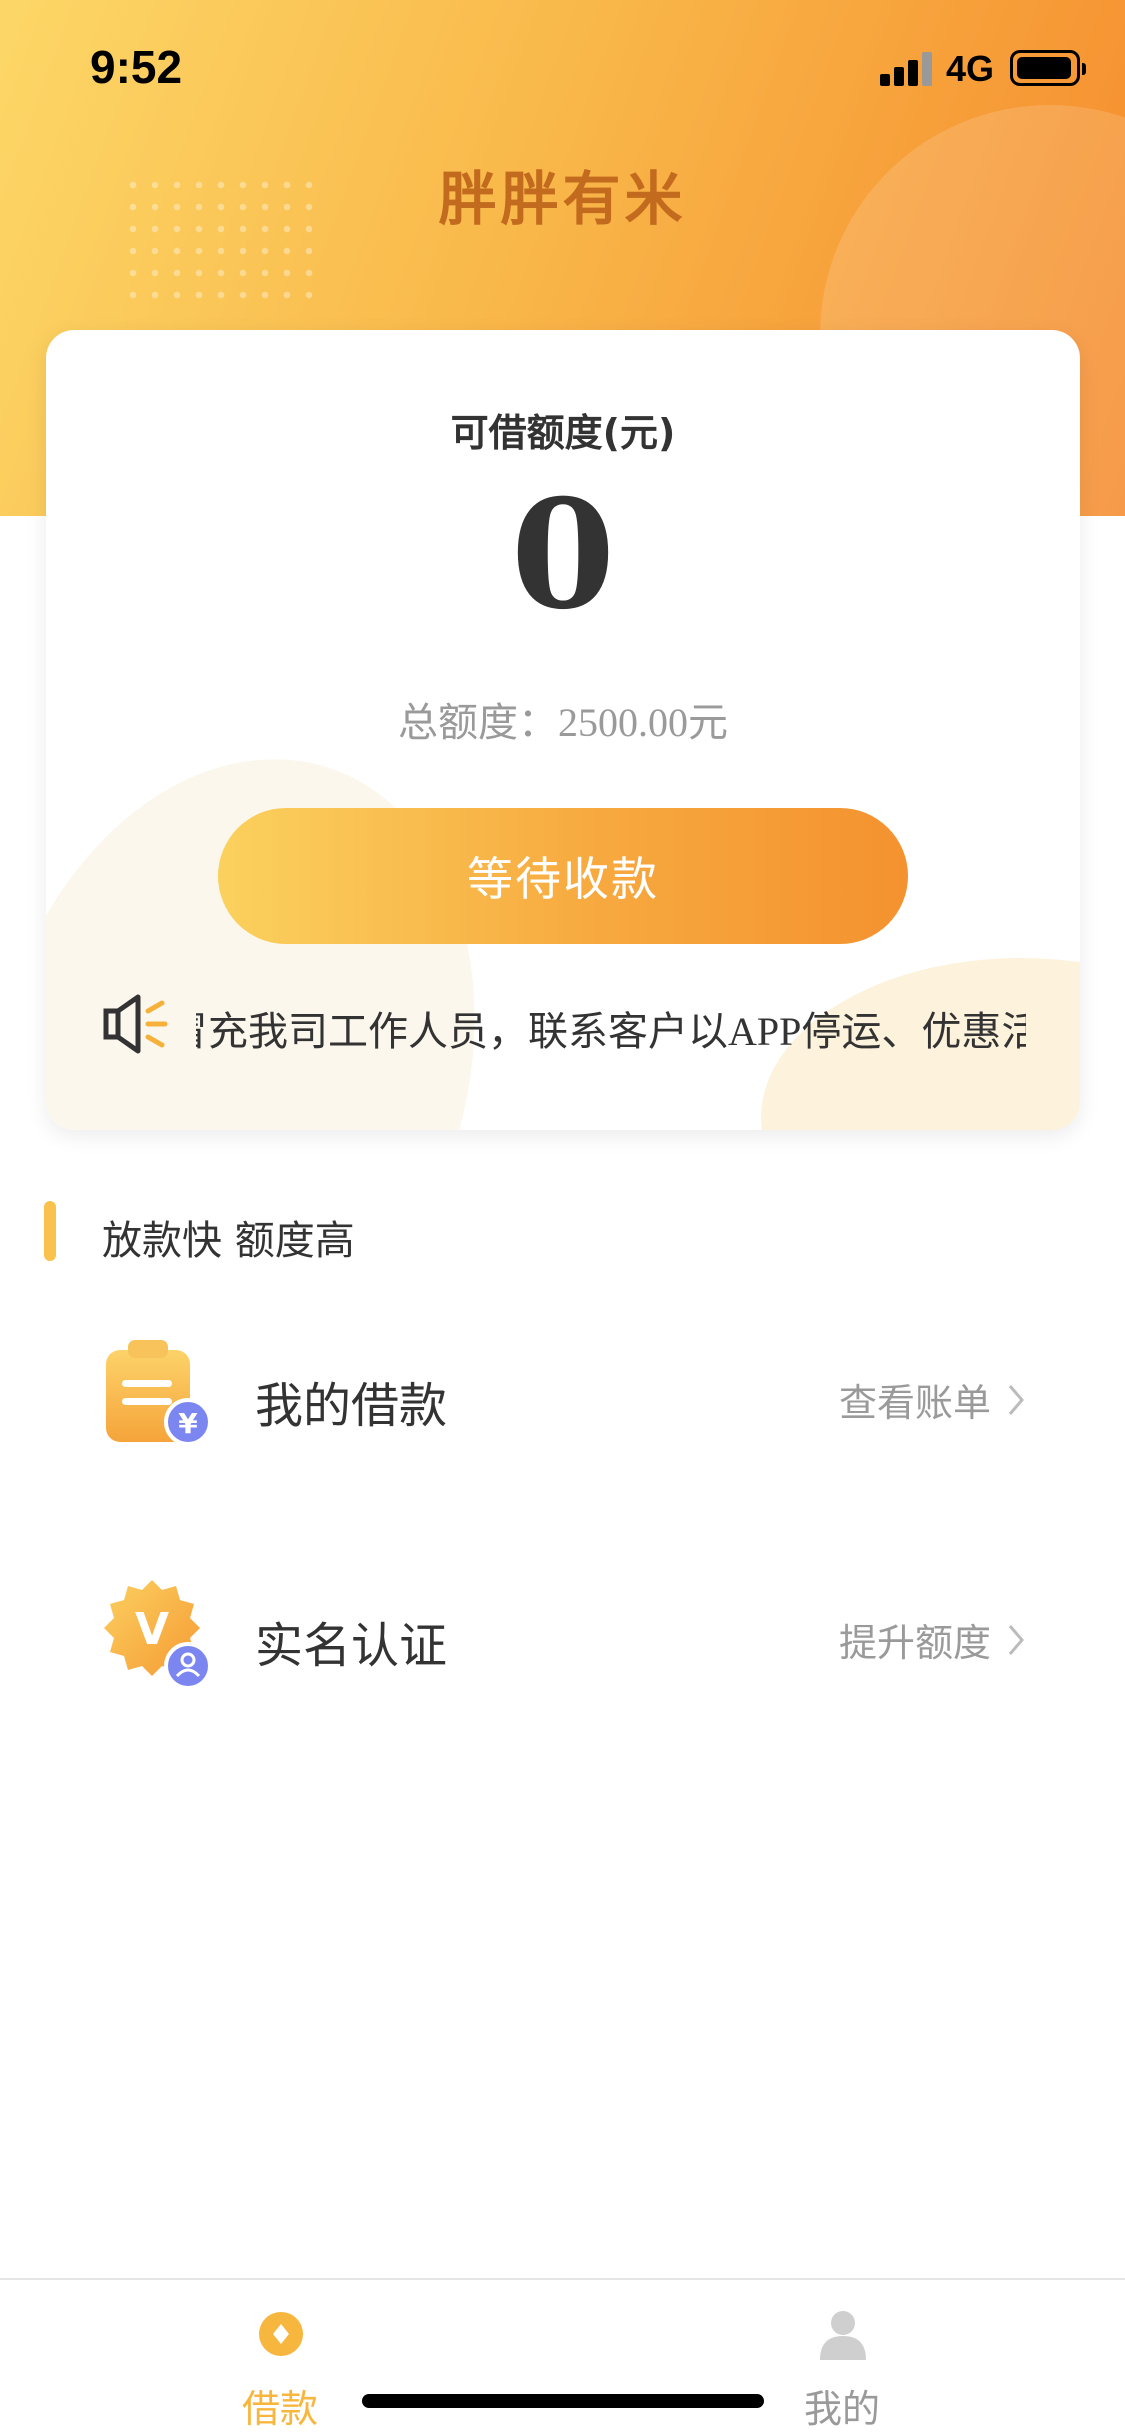 The image size is (1125, 2436). I want to click on tab-bar: 借款 我的, so click(562, 2357).